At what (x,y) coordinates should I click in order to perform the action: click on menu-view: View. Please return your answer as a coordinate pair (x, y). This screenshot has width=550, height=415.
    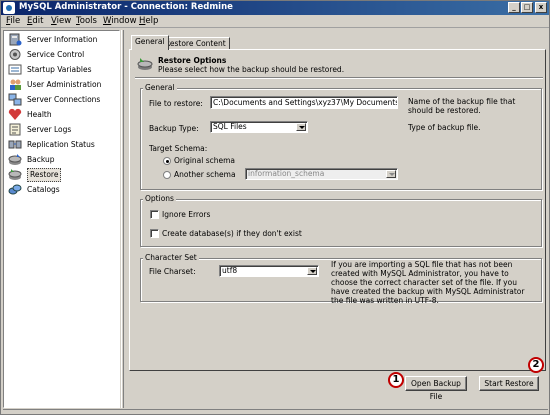
    Looking at the image, I should click on (61, 21).